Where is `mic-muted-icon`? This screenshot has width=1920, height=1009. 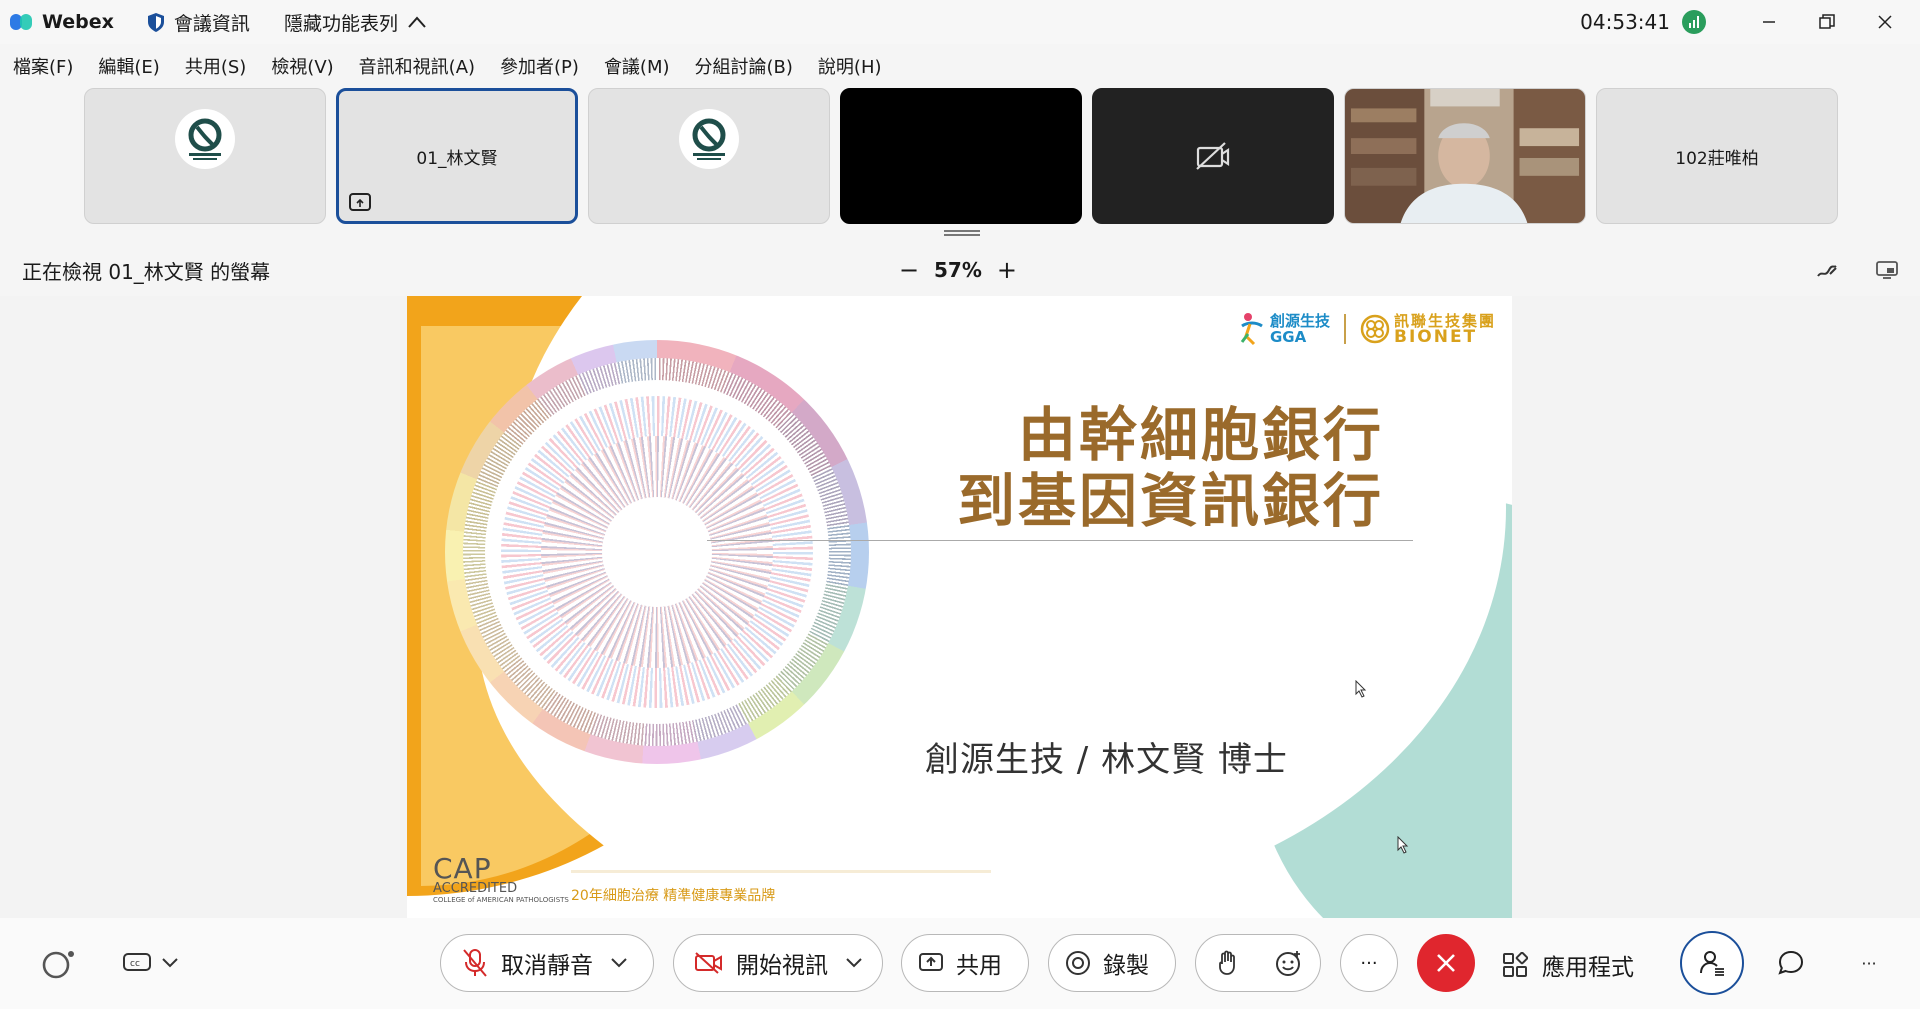 mic-muted-icon is located at coordinates (475, 963).